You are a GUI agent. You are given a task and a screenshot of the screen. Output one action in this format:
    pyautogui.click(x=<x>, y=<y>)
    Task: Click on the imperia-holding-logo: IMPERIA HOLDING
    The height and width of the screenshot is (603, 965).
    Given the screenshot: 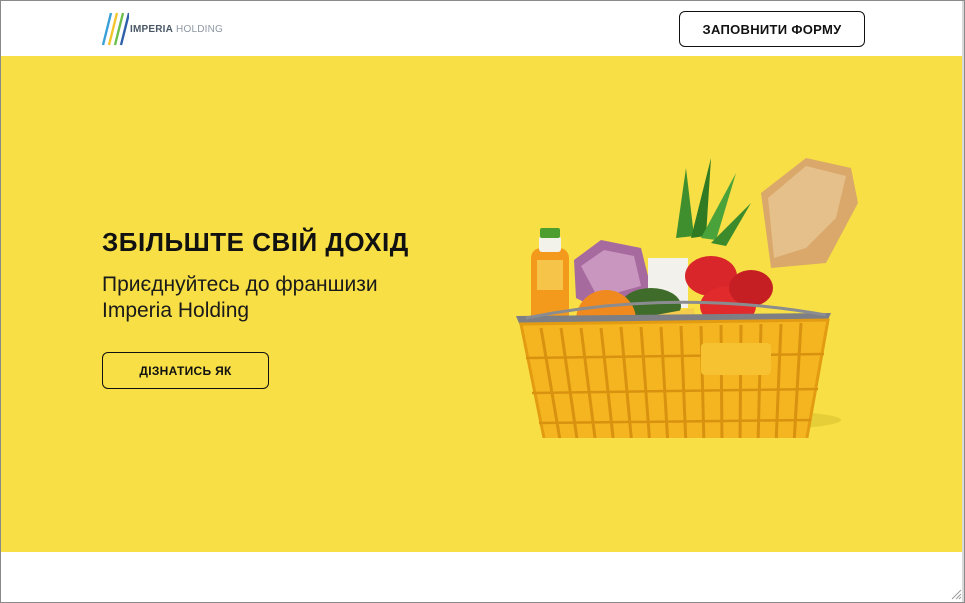 What is the action you would take?
    pyautogui.click(x=162, y=29)
    